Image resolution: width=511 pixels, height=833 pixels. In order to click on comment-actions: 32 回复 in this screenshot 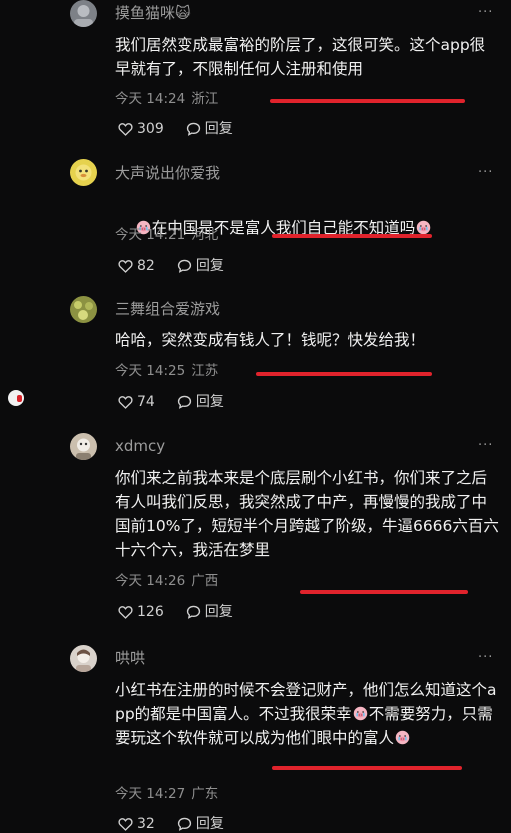, I will do `click(171, 824)`.